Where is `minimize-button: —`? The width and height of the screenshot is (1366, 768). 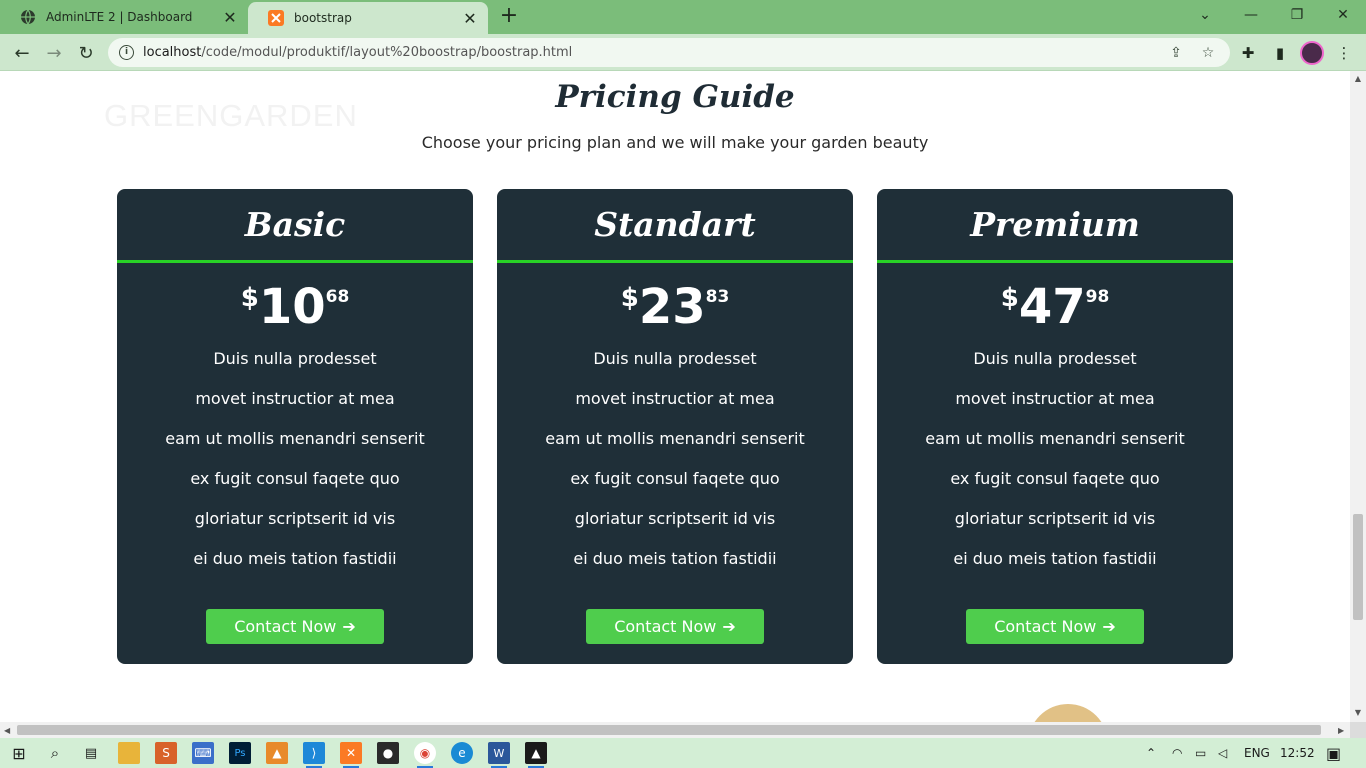 minimize-button: — is located at coordinates (1251, 15).